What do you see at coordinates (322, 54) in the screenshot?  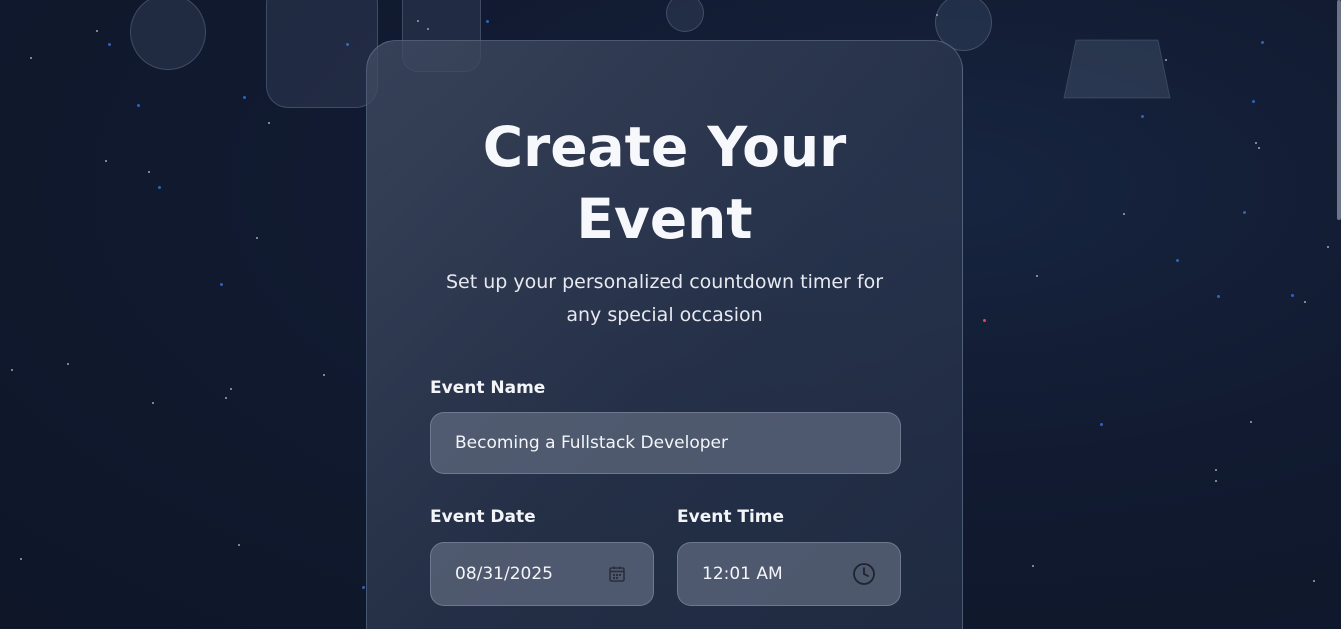 I see `floating-square-shape` at bounding box center [322, 54].